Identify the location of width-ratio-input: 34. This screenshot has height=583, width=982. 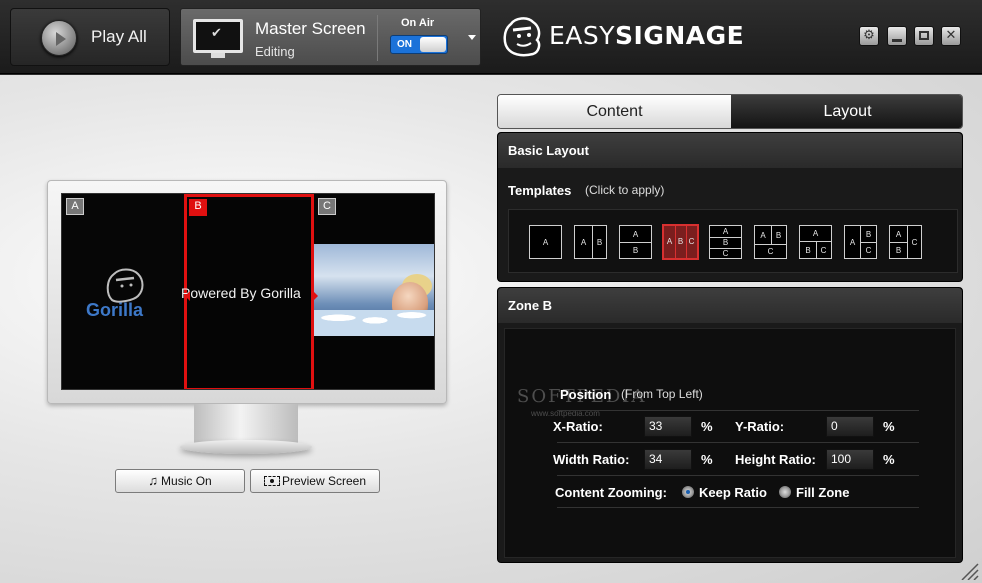
(668, 459).